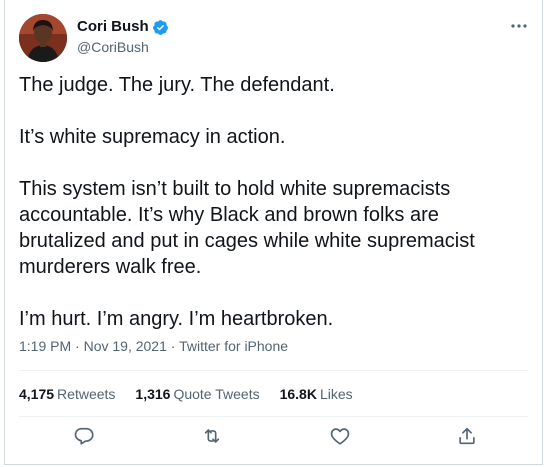  I want to click on name-row: Cori Bush, so click(123, 27).